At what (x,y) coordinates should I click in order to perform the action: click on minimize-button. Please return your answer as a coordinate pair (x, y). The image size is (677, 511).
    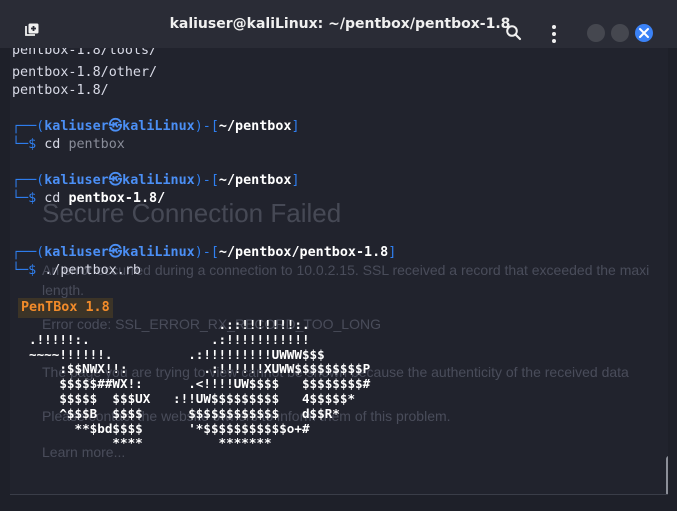
    Looking at the image, I should click on (596, 33).